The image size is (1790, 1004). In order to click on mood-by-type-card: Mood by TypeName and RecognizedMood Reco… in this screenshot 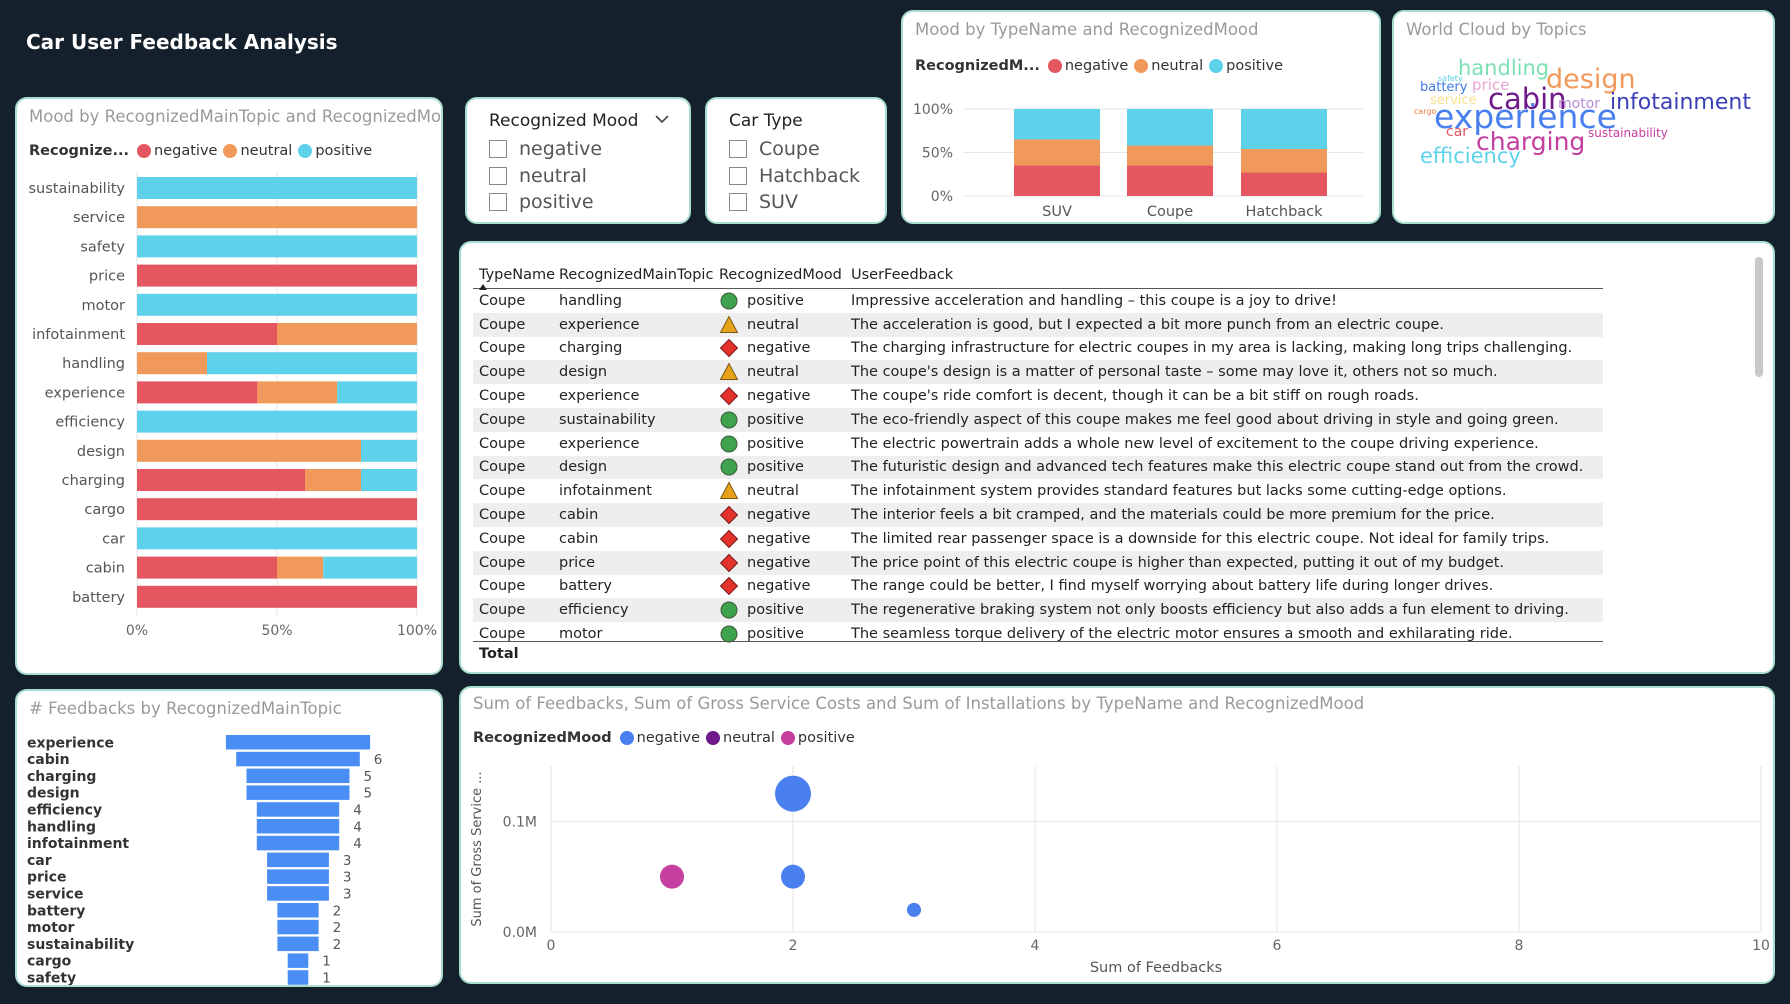, I will do `click(1141, 117)`.